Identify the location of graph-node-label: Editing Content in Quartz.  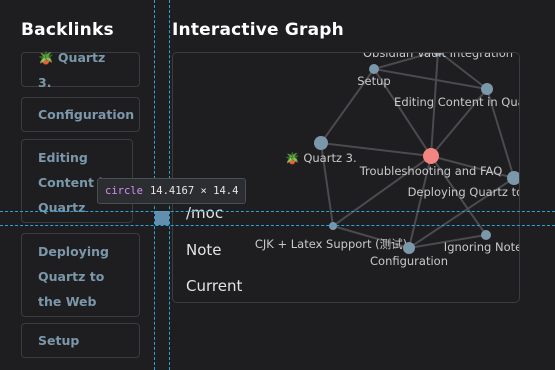
(456, 102).